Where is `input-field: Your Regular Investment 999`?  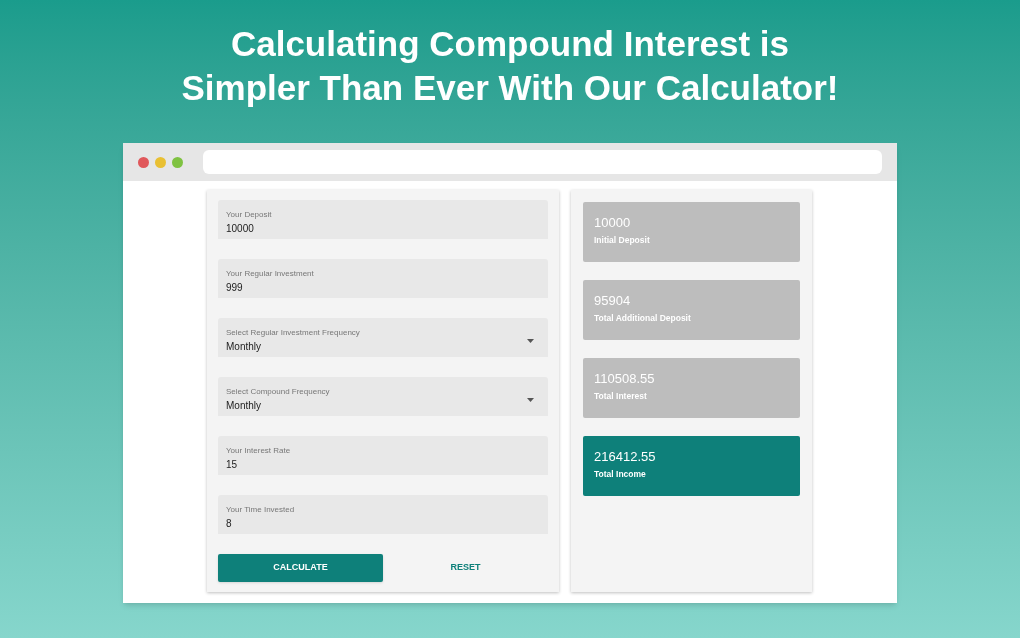 input-field: Your Regular Investment 999 is located at coordinates (383, 278).